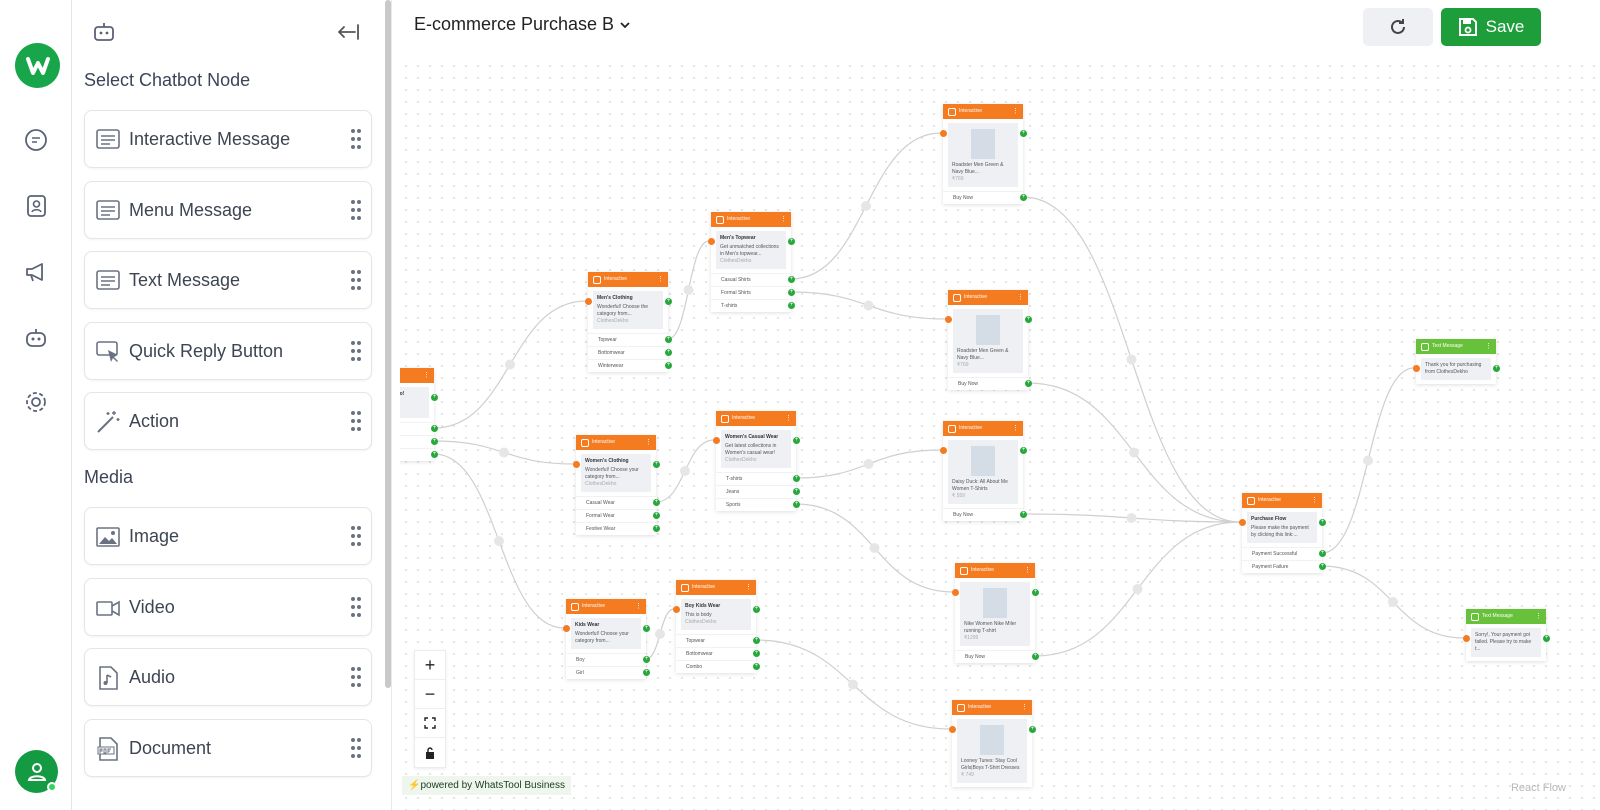  I want to click on node-action: Action, so click(228, 421).